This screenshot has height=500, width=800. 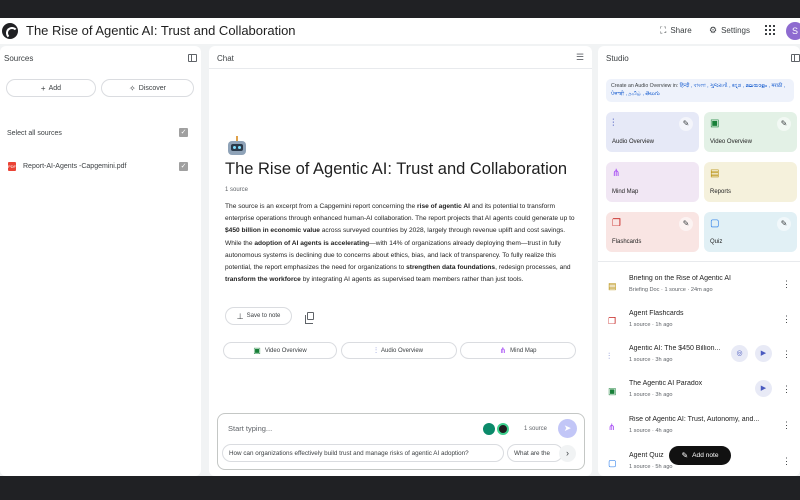 What do you see at coordinates (400, 488) in the screenshot?
I see `screen-bottom-bezel` at bounding box center [400, 488].